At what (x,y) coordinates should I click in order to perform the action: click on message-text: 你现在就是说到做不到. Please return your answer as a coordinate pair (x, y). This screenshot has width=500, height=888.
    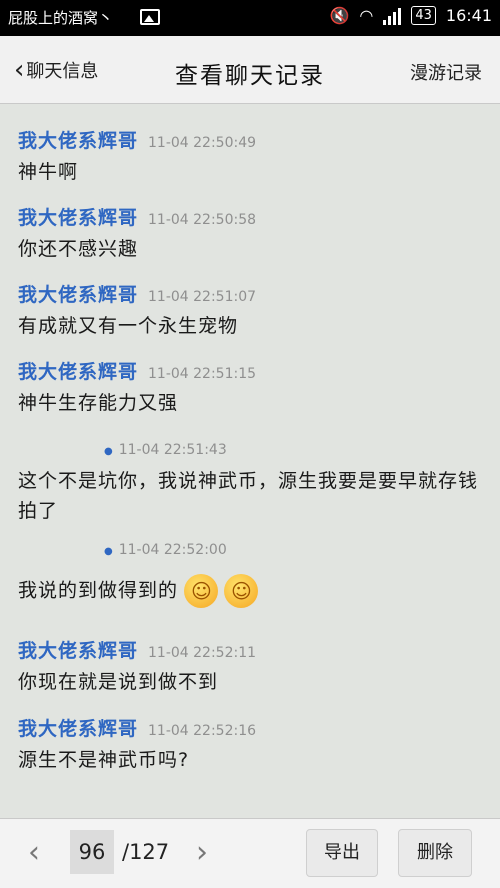
    Looking at the image, I should click on (118, 682).